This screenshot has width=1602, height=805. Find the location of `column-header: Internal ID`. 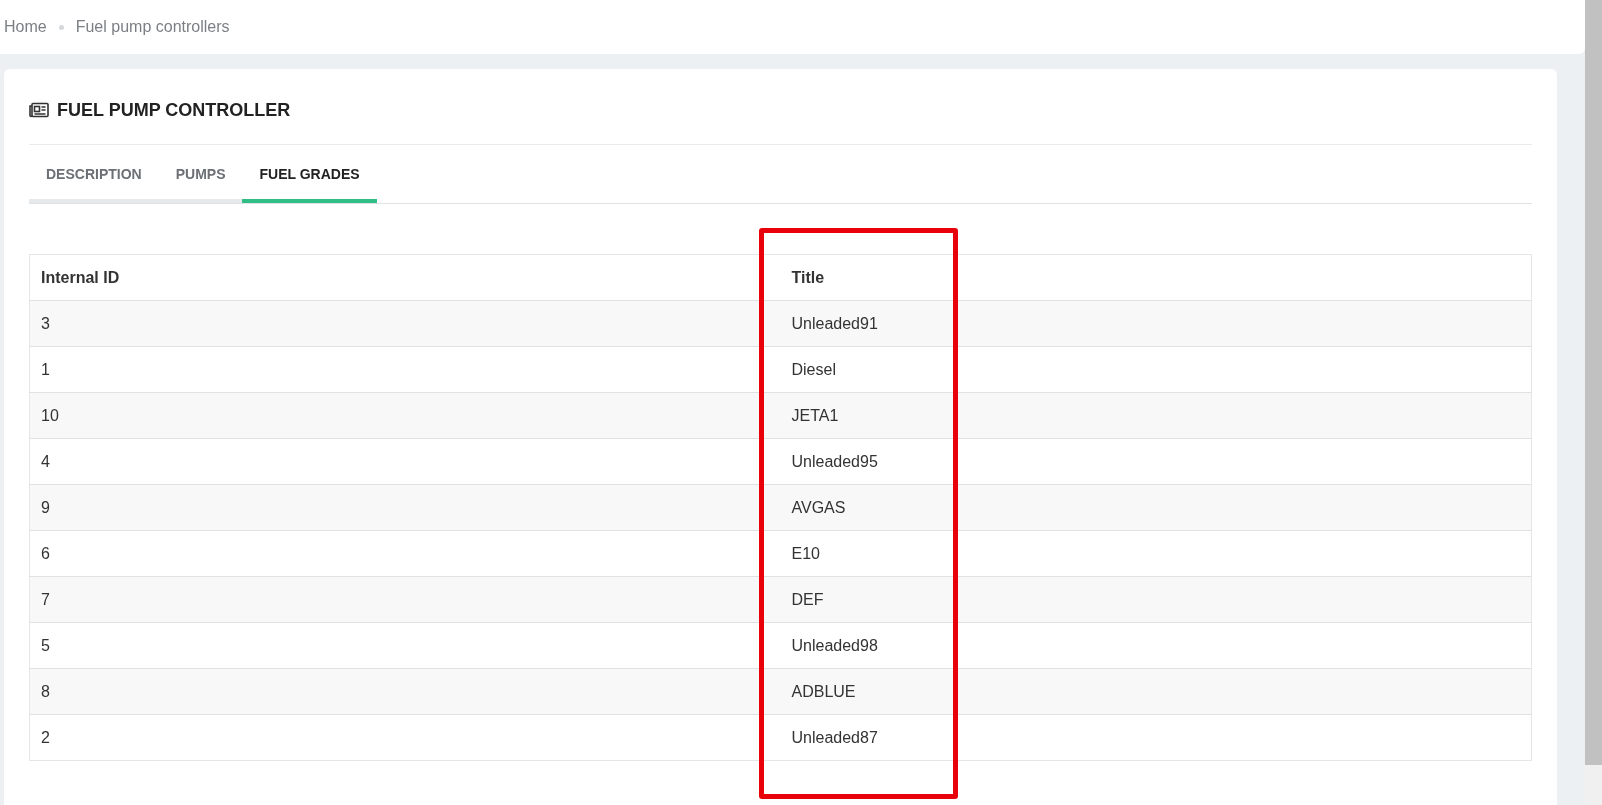

column-header: Internal ID is located at coordinates (405, 277).